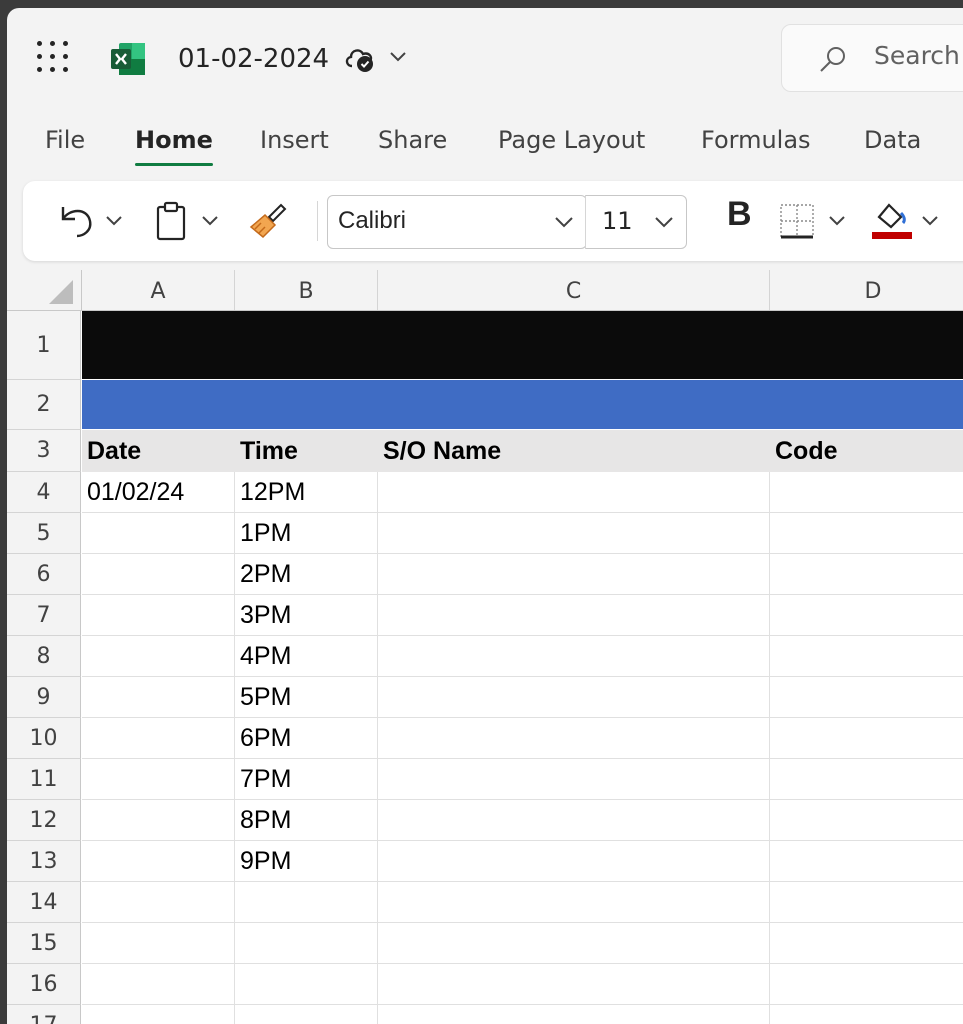 This screenshot has height=1024, width=963. What do you see at coordinates (253, 59) in the screenshot?
I see `document-title: 01-02-2024` at bounding box center [253, 59].